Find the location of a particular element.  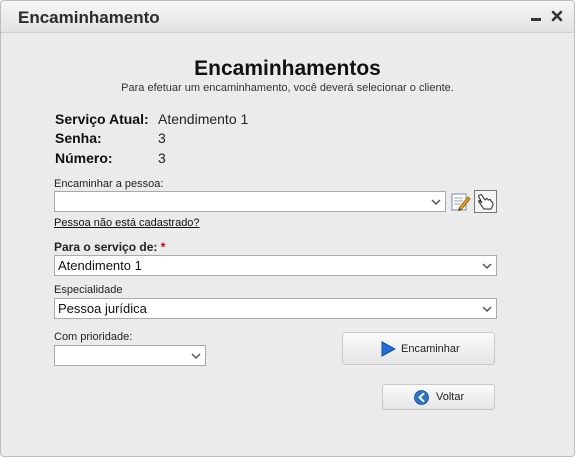

back-arrow-icon is located at coordinates (421, 397).